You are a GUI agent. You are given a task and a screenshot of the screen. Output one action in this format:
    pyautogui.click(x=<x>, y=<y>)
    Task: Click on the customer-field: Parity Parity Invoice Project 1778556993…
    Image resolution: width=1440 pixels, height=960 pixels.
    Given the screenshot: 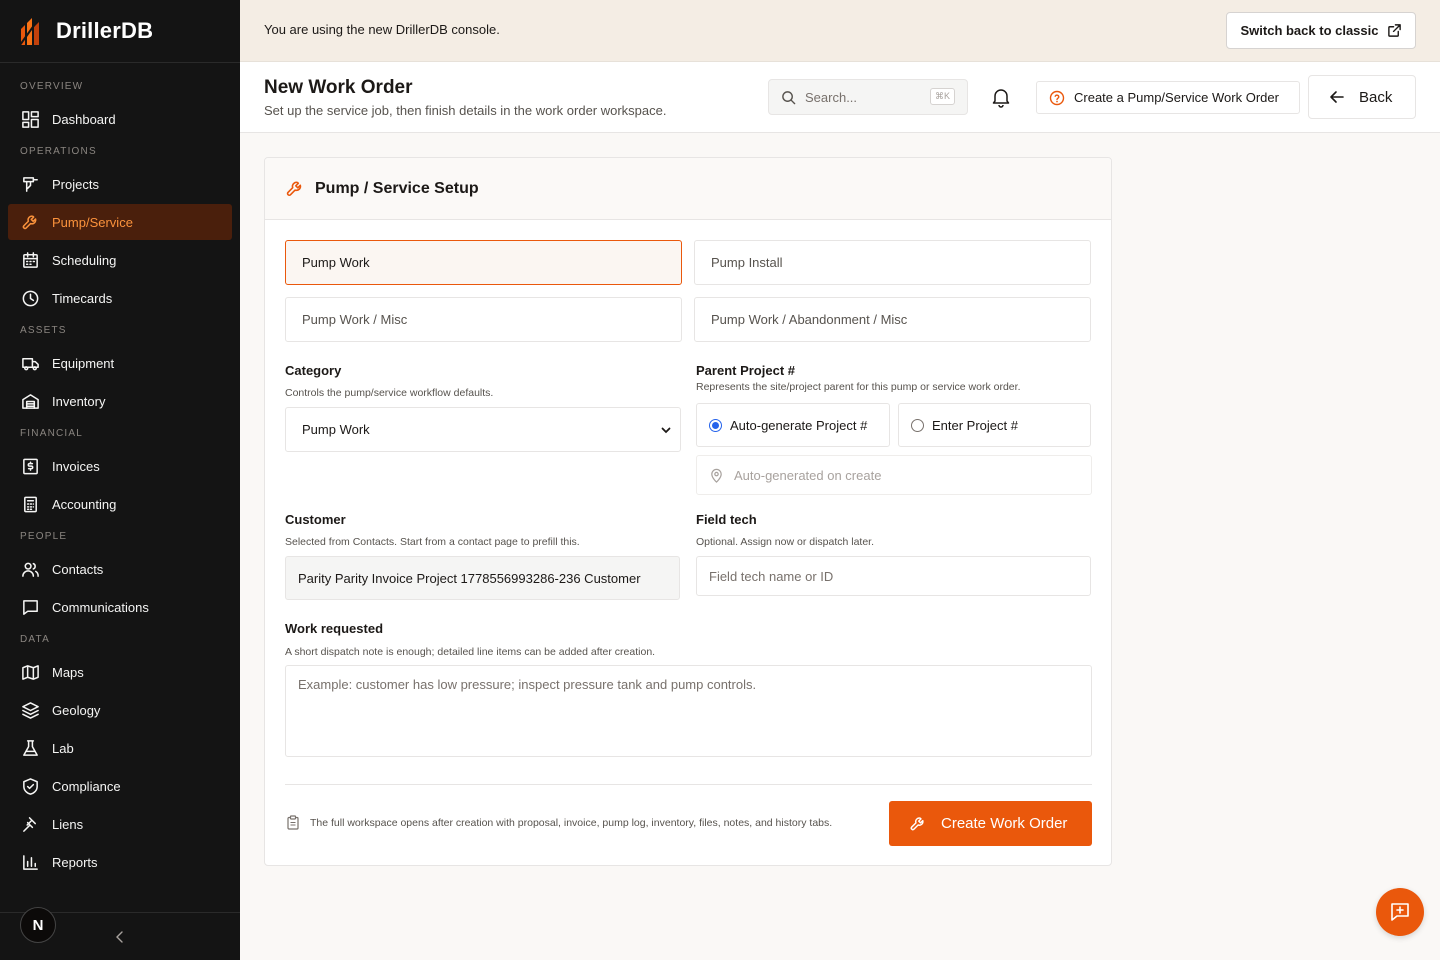 What is the action you would take?
    pyautogui.click(x=482, y=578)
    